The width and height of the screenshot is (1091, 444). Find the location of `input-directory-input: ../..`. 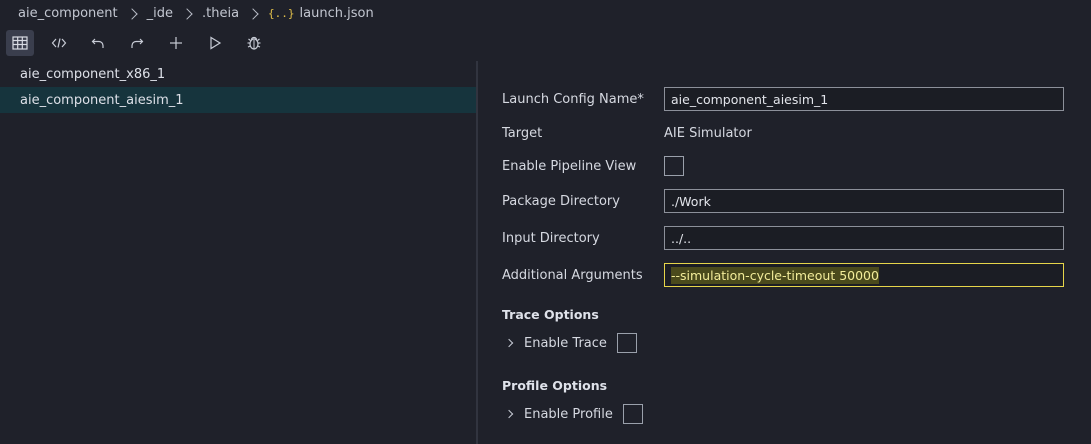

input-directory-input: ../.. is located at coordinates (864, 238).